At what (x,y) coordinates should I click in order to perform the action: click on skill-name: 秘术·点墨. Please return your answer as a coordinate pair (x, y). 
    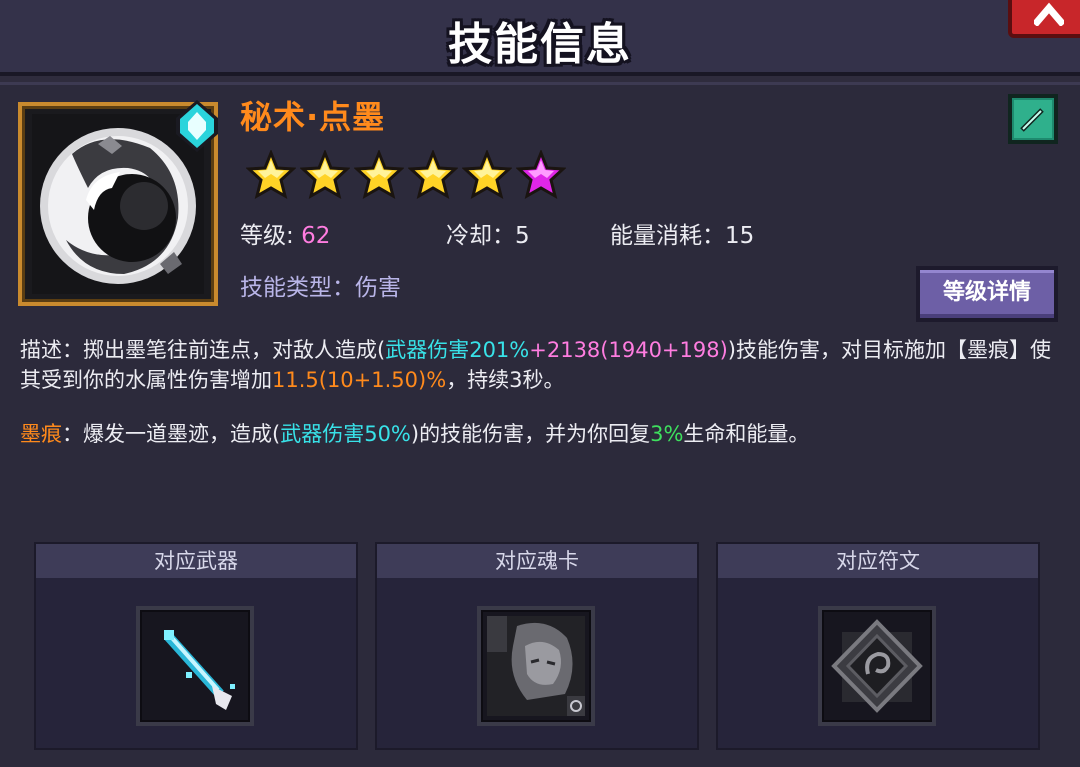
    Looking at the image, I should click on (313, 117).